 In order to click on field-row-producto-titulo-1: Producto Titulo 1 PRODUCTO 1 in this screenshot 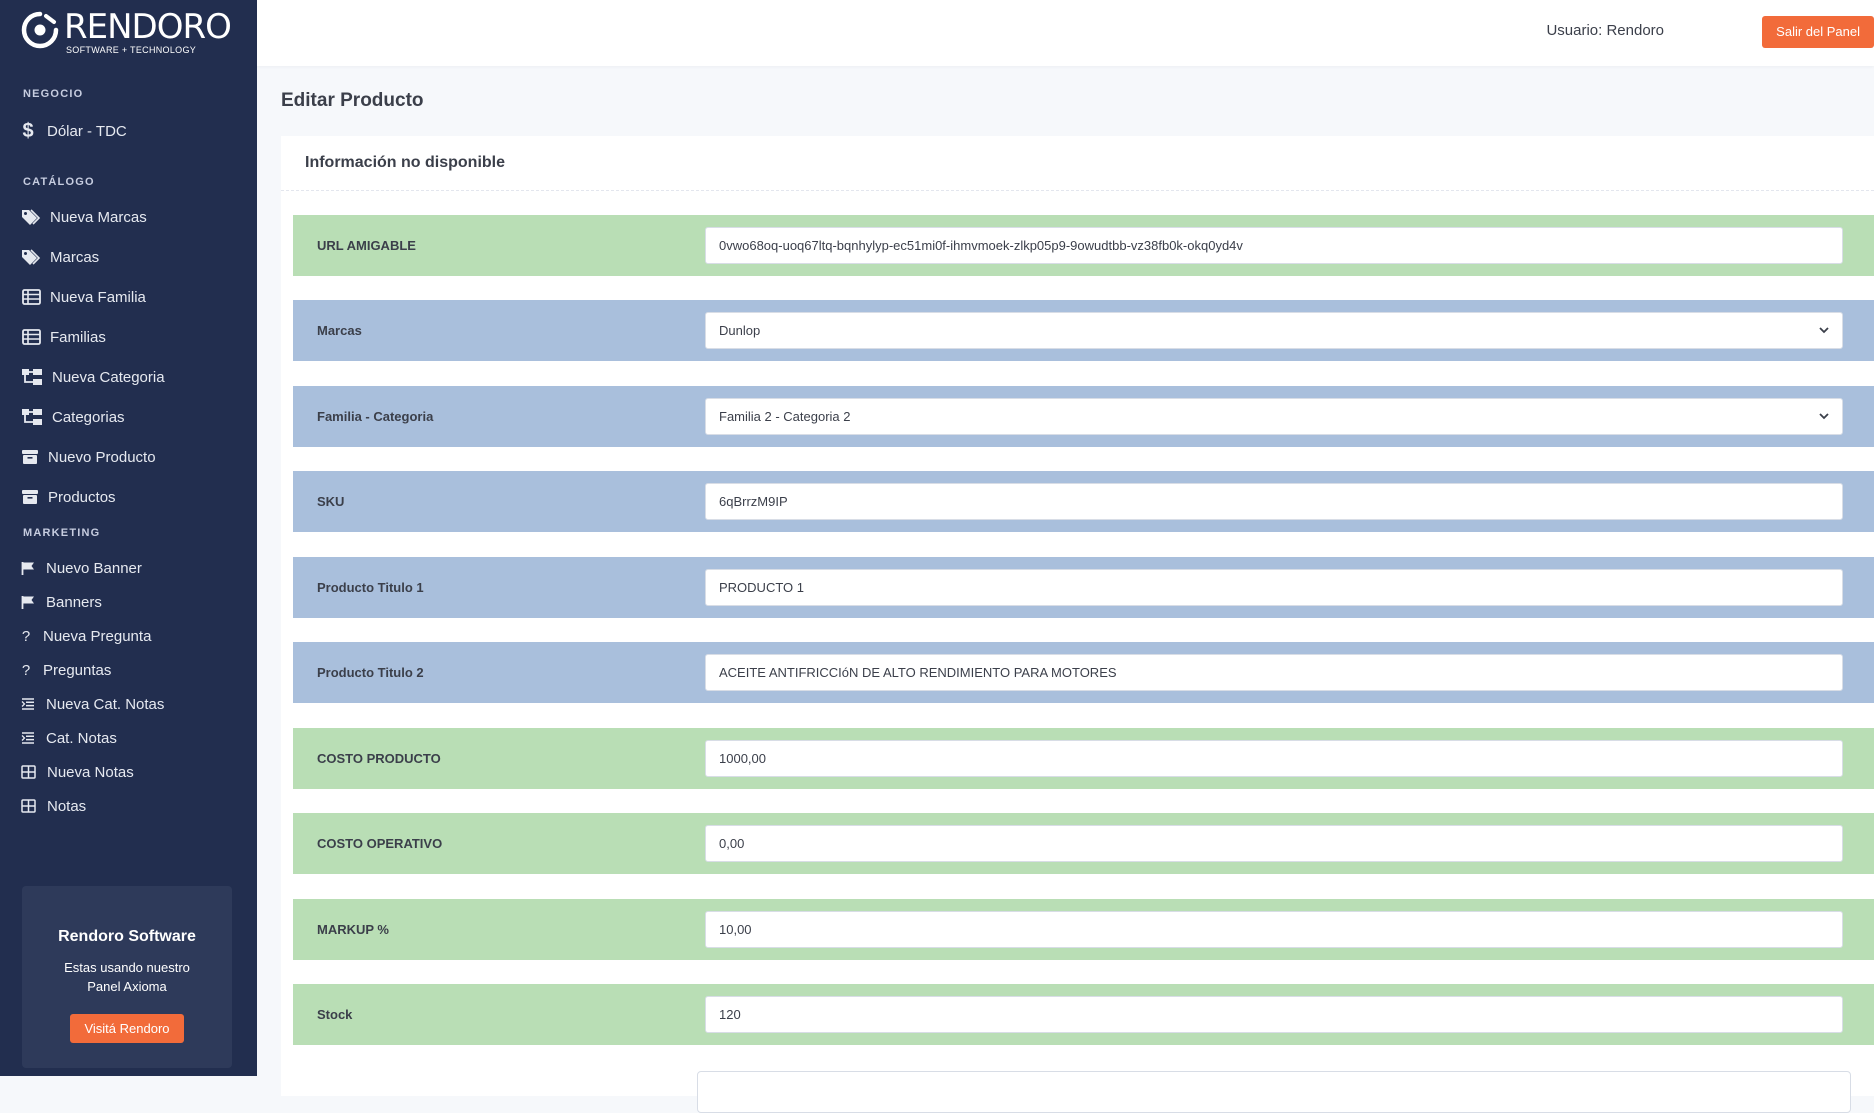, I will do `click(1083, 587)`.